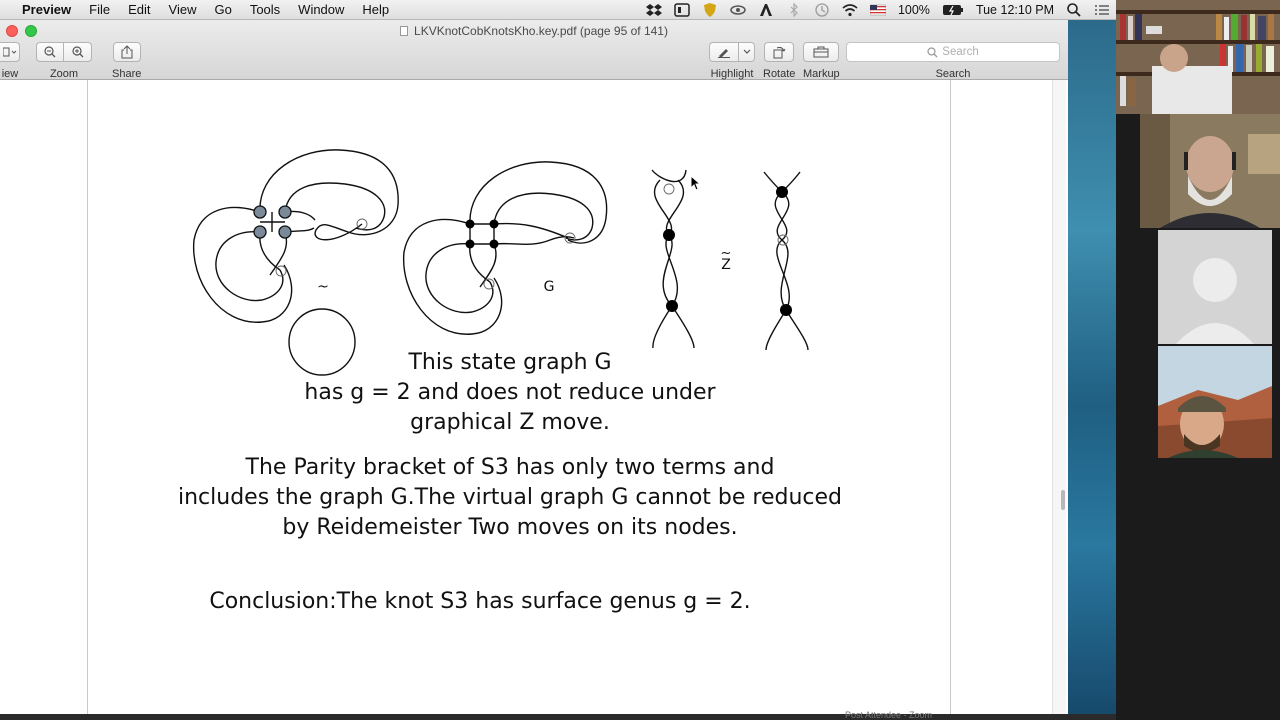 This screenshot has width=1280, height=720. I want to click on share-icon, so click(127, 52).